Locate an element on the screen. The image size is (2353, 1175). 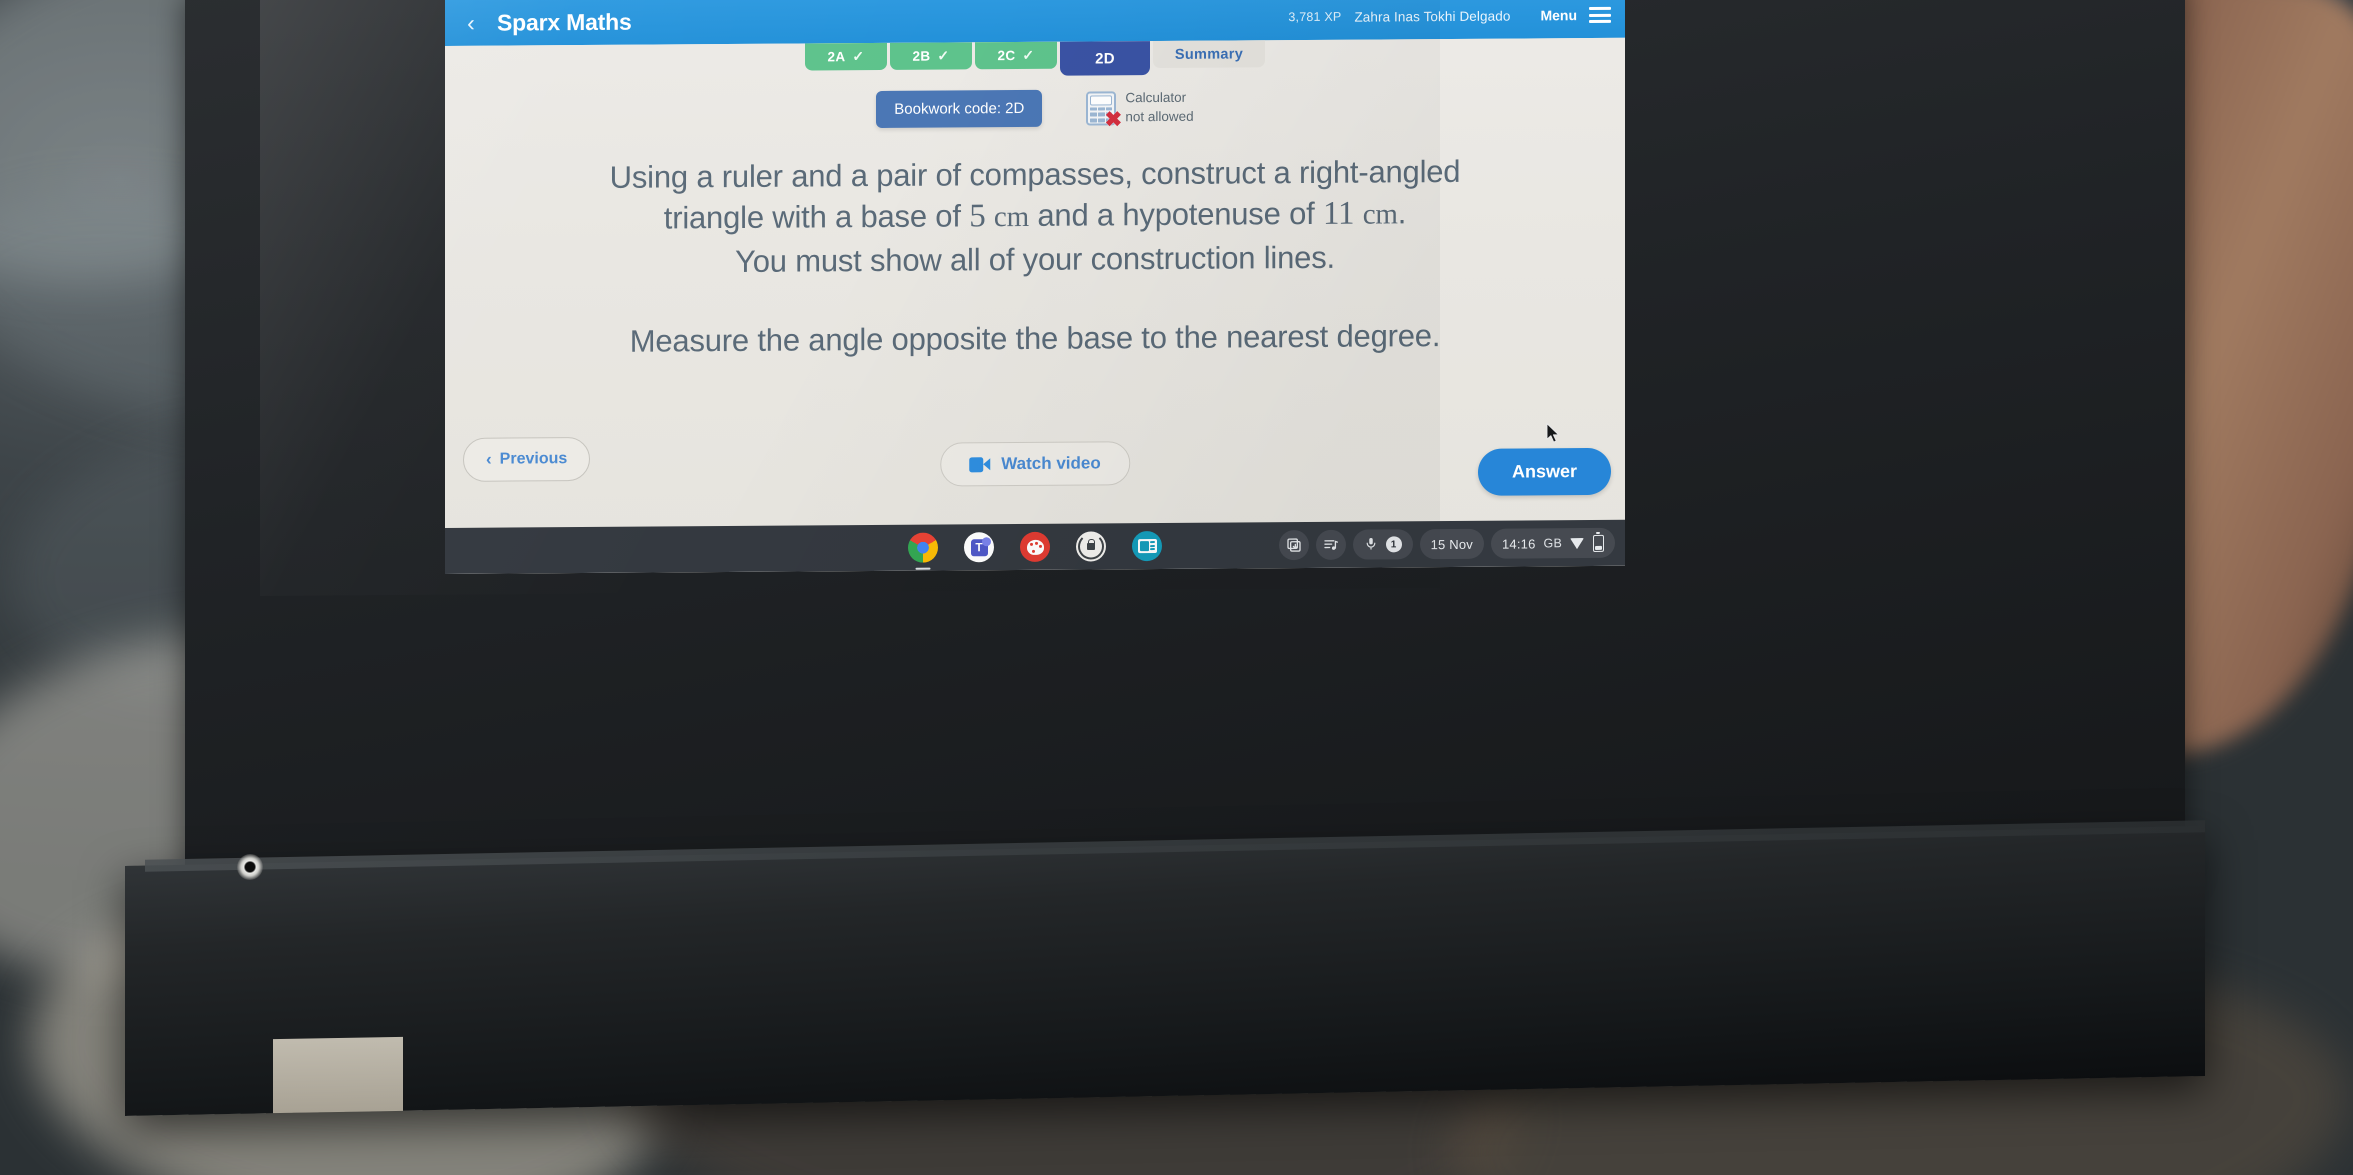
tab-2c-label: 2C is located at coordinates (1006, 56).